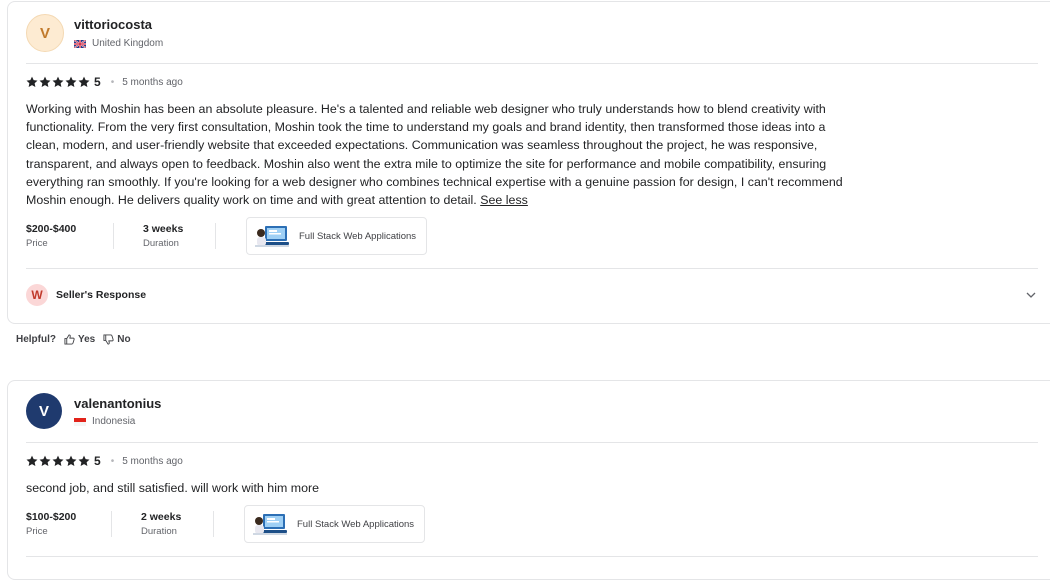 This screenshot has width=1050, height=580. I want to click on seller-response-toggle: W Seller's Response, so click(86, 295).